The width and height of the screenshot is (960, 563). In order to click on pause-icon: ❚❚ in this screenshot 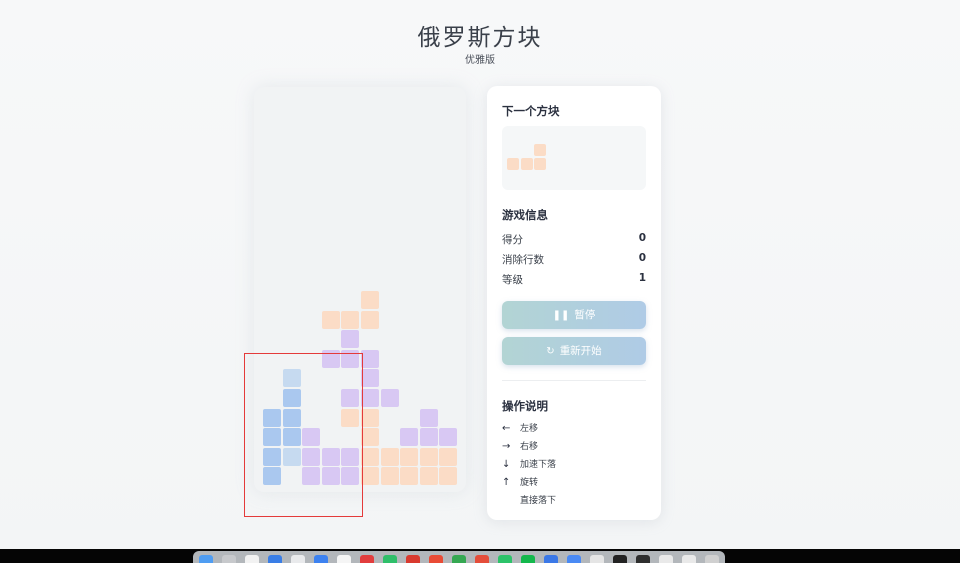, I will do `click(561, 315)`.